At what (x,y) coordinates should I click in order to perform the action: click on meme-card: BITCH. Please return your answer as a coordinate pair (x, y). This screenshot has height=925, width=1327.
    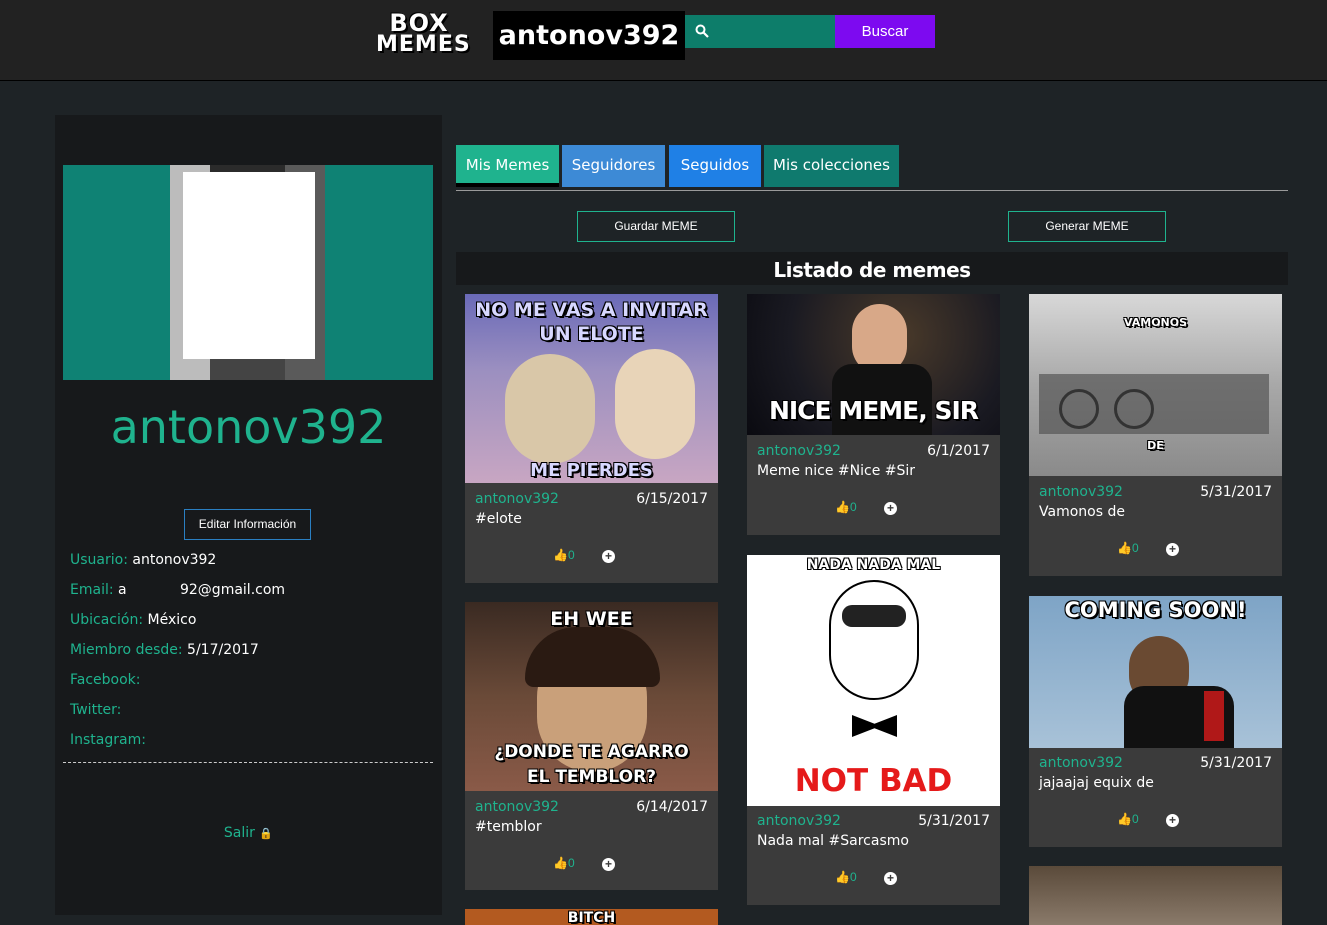
    Looking at the image, I should click on (591, 917).